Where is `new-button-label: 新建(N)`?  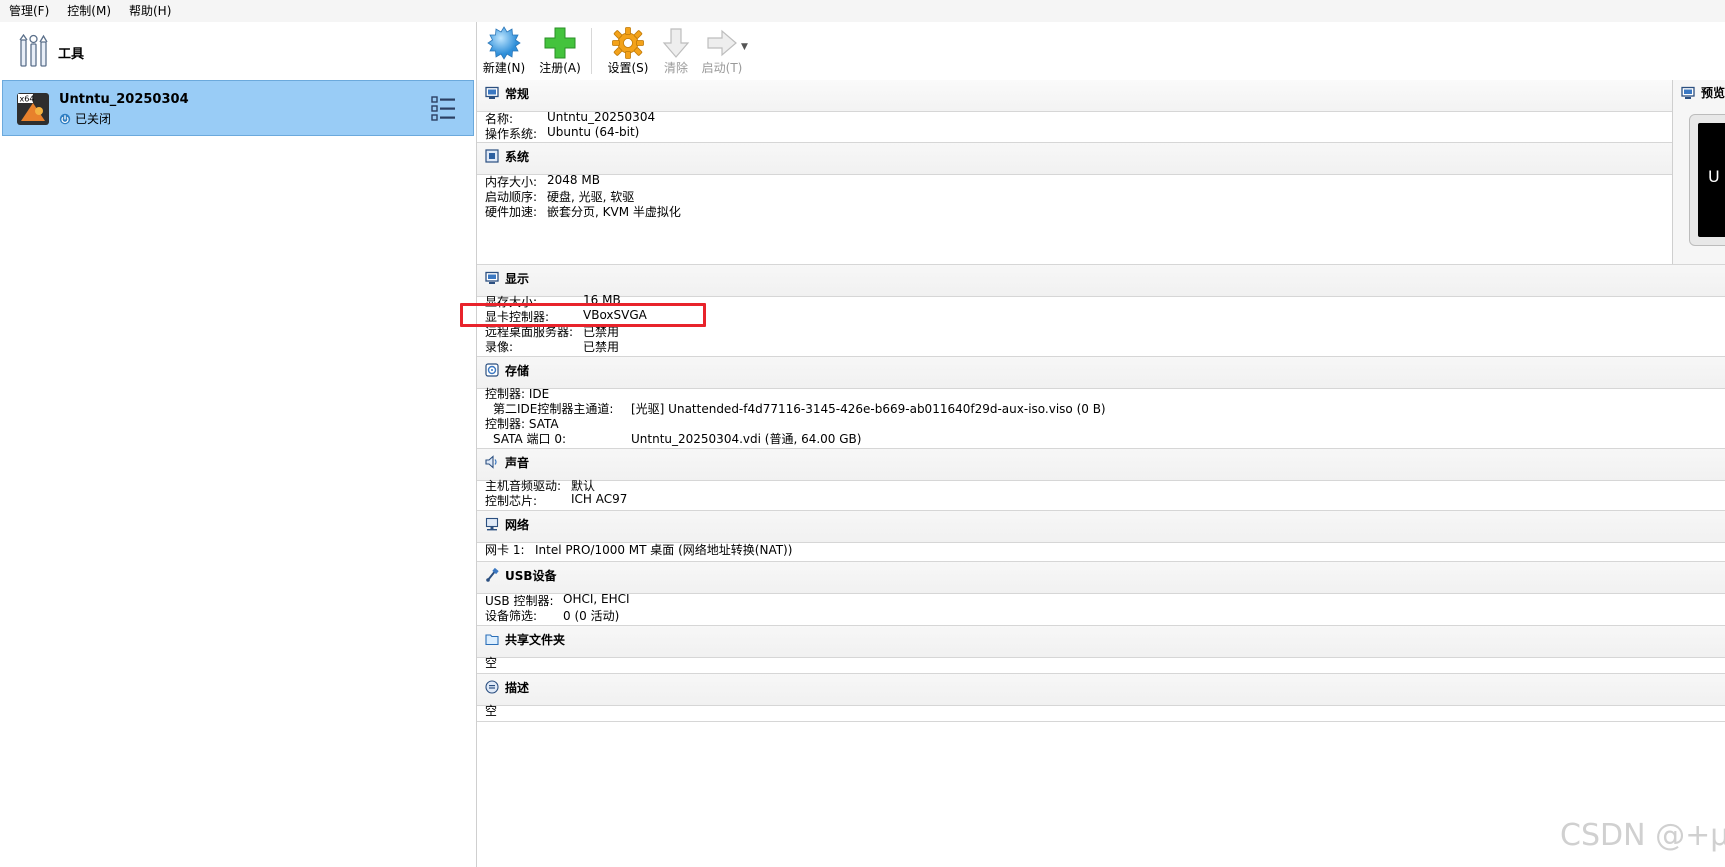
new-button-label: 新建(N) is located at coordinates (504, 68).